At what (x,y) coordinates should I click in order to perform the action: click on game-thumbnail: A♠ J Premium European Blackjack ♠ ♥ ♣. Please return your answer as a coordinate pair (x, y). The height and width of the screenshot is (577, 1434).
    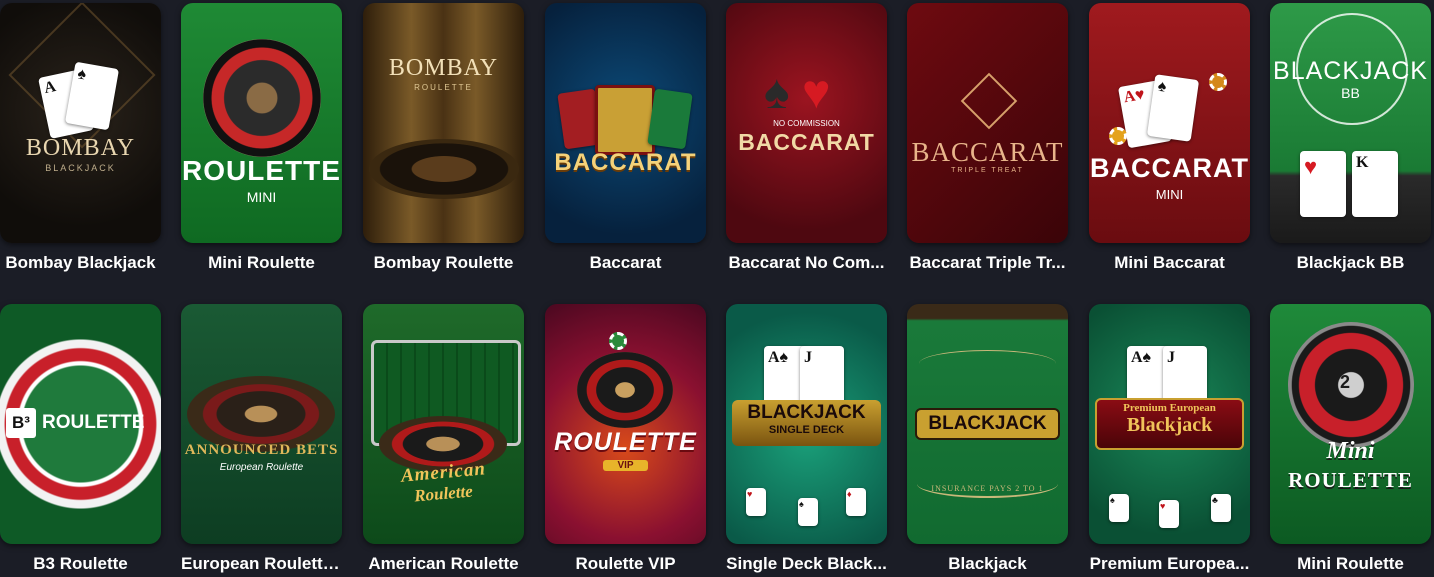
    Looking at the image, I should click on (1169, 424).